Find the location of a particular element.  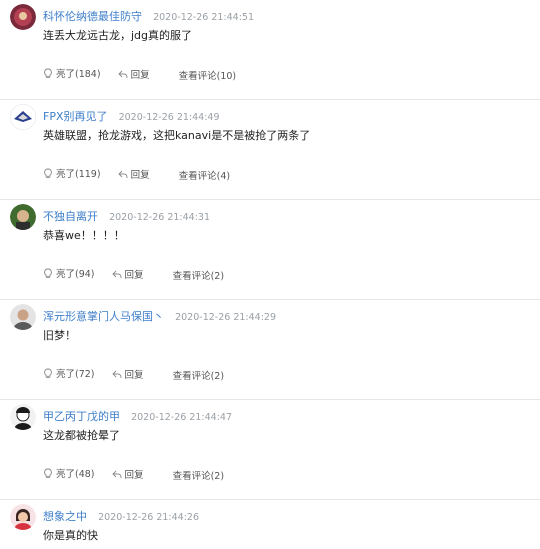

comment-text: 连丢大龙远古龙，jdg真的服了 is located at coordinates (118, 35).